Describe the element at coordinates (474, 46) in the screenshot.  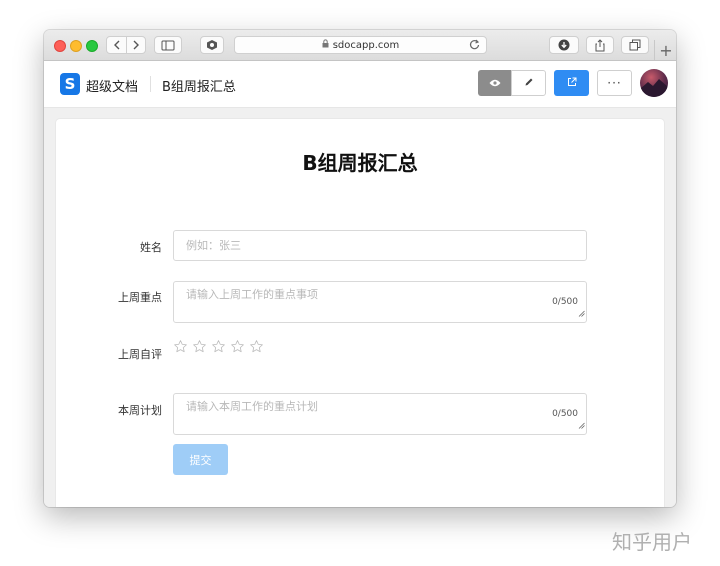
I see `reload-icon` at that location.